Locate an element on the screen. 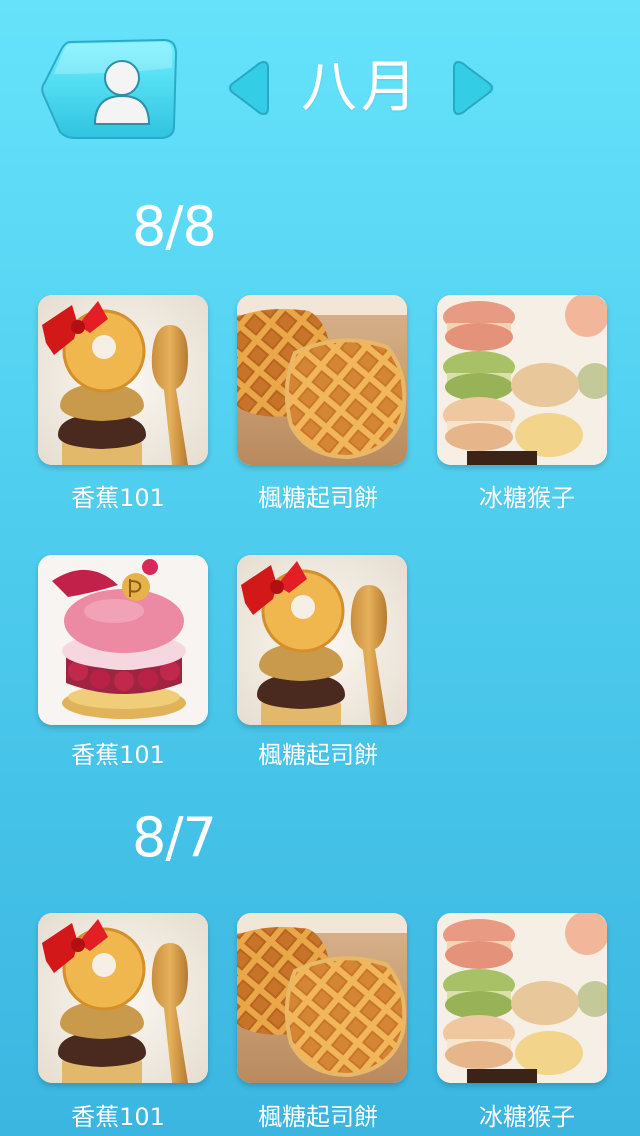 The width and height of the screenshot is (640, 1136). prev-month-button is located at coordinates (248, 88).